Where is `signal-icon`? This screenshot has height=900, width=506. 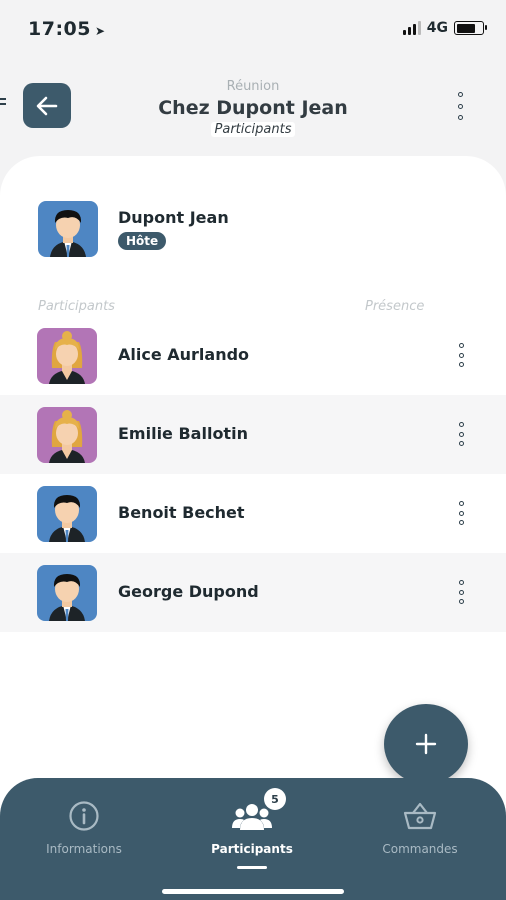
signal-icon is located at coordinates (411, 28).